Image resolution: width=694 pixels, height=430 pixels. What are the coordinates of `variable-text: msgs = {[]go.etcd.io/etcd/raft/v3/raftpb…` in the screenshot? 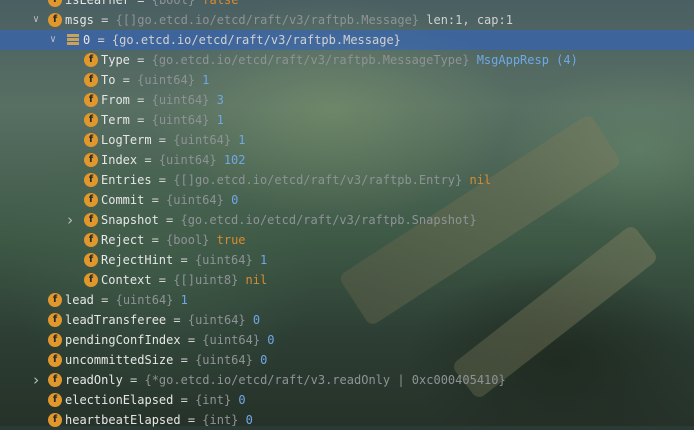 It's located at (289, 20).